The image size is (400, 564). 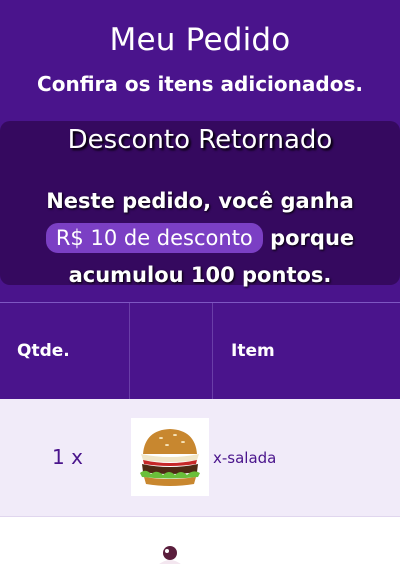 What do you see at coordinates (200, 540) in the screenshot?
I see `table-row` at bounding box center [200, 540].